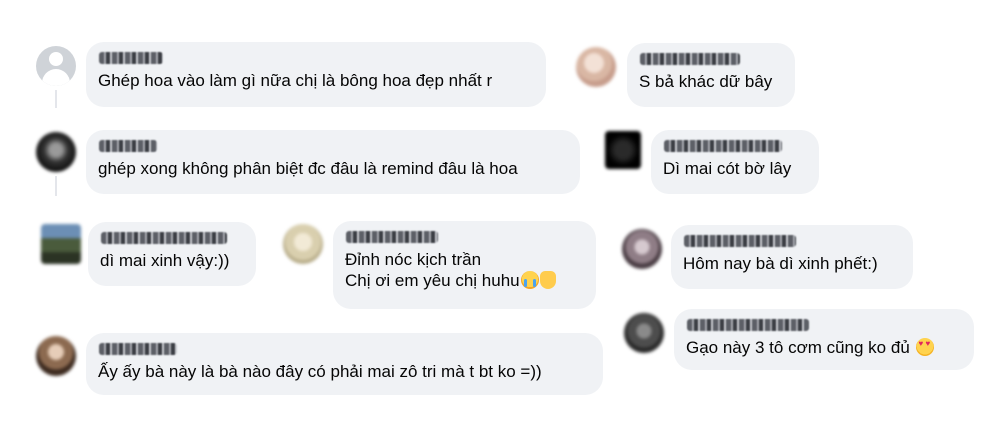 Image resolution: width=1001 pixels, height=431 pixels. I want to click on comment-bubble: S bả khác dữ bây, so click(711, 75).